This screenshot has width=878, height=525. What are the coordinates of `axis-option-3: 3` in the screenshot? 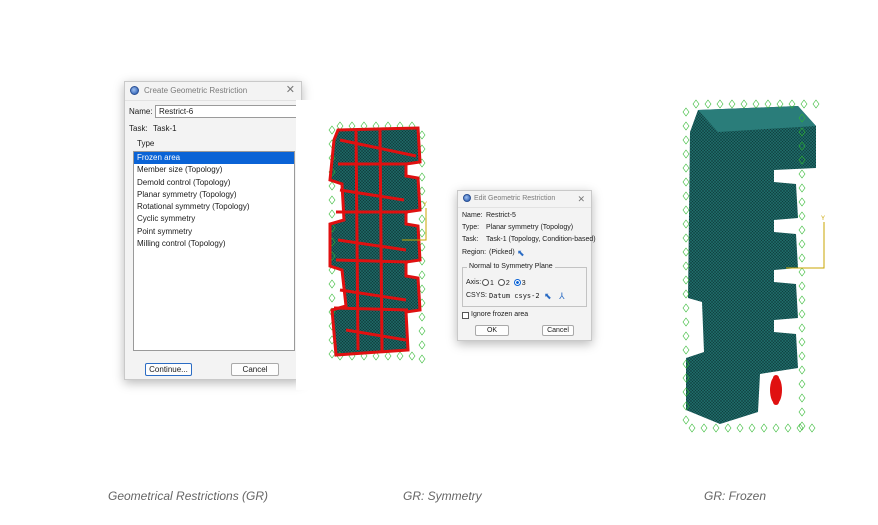 It's located at (523, 283).